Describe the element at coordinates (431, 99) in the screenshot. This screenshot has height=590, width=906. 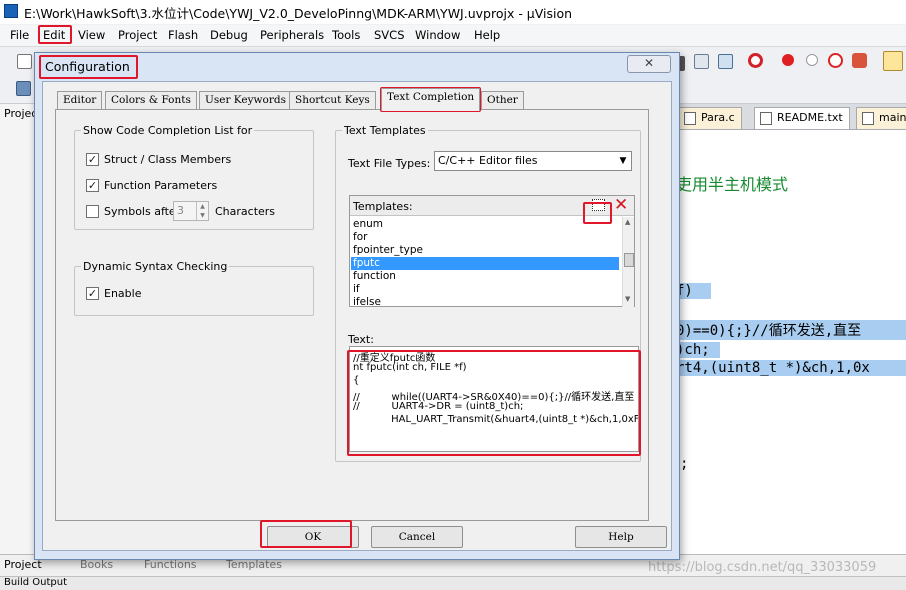
I see `tab-text-completion: Text Completion` at that location.